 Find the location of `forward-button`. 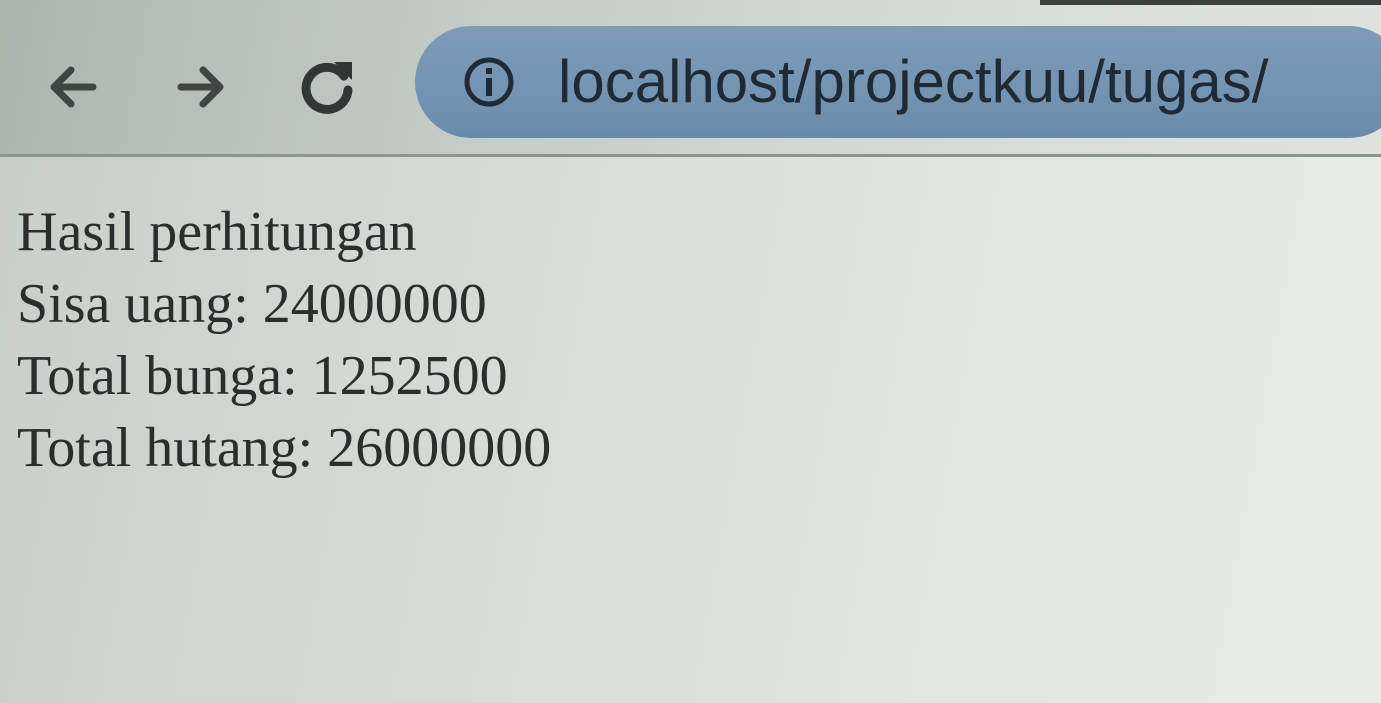

forward-button is located at coordinates (201, 87).